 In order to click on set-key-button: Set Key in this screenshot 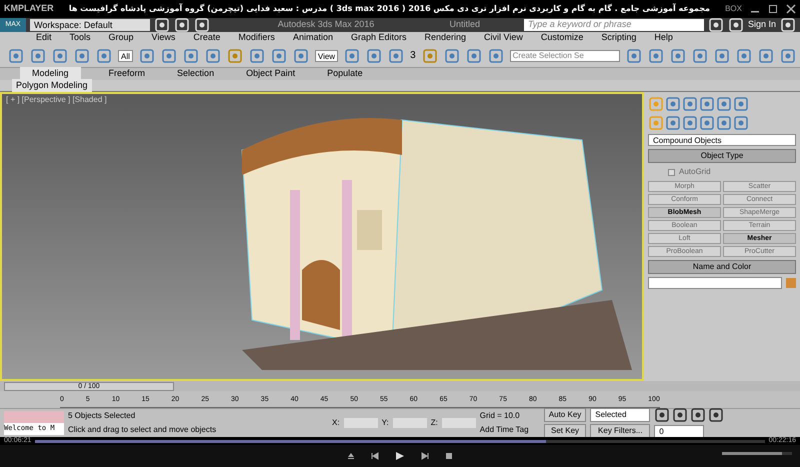, I will do `click(565, 431)`.